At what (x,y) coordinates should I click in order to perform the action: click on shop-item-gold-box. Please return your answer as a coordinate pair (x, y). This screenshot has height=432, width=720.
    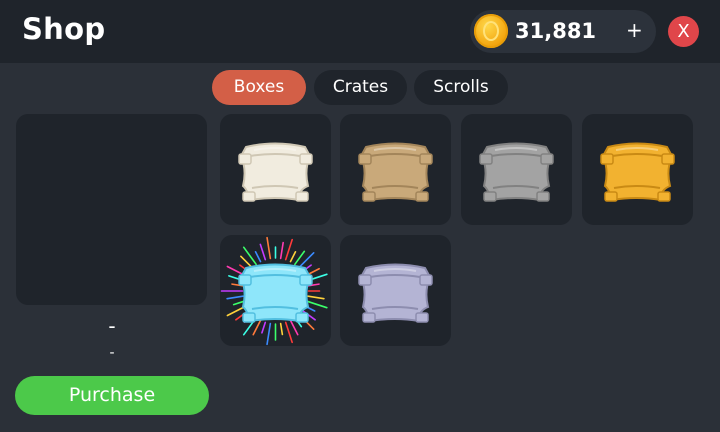
    Looking at the image, I should click on (637, 169).